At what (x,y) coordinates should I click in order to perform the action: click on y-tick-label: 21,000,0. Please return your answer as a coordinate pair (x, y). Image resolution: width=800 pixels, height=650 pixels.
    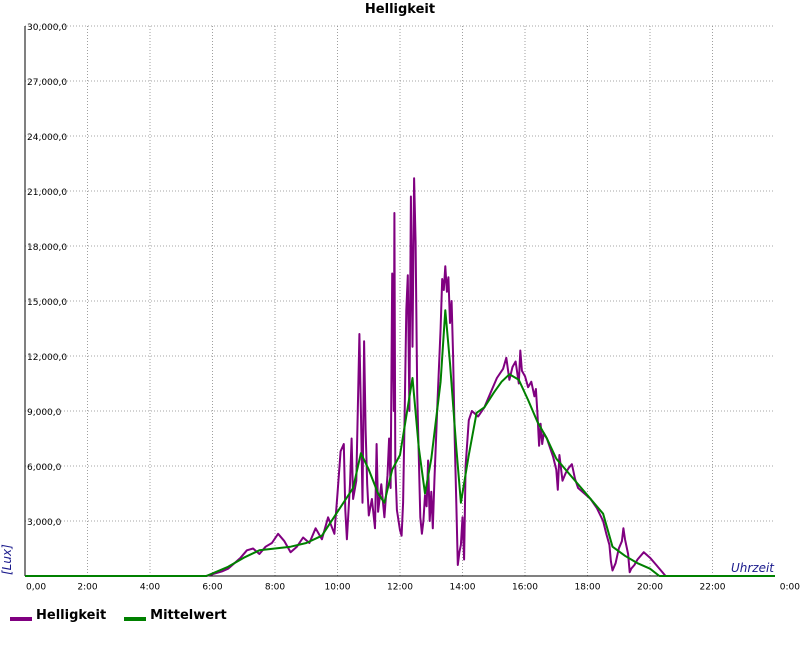
    Looking at the image, I should click on (47, 193).